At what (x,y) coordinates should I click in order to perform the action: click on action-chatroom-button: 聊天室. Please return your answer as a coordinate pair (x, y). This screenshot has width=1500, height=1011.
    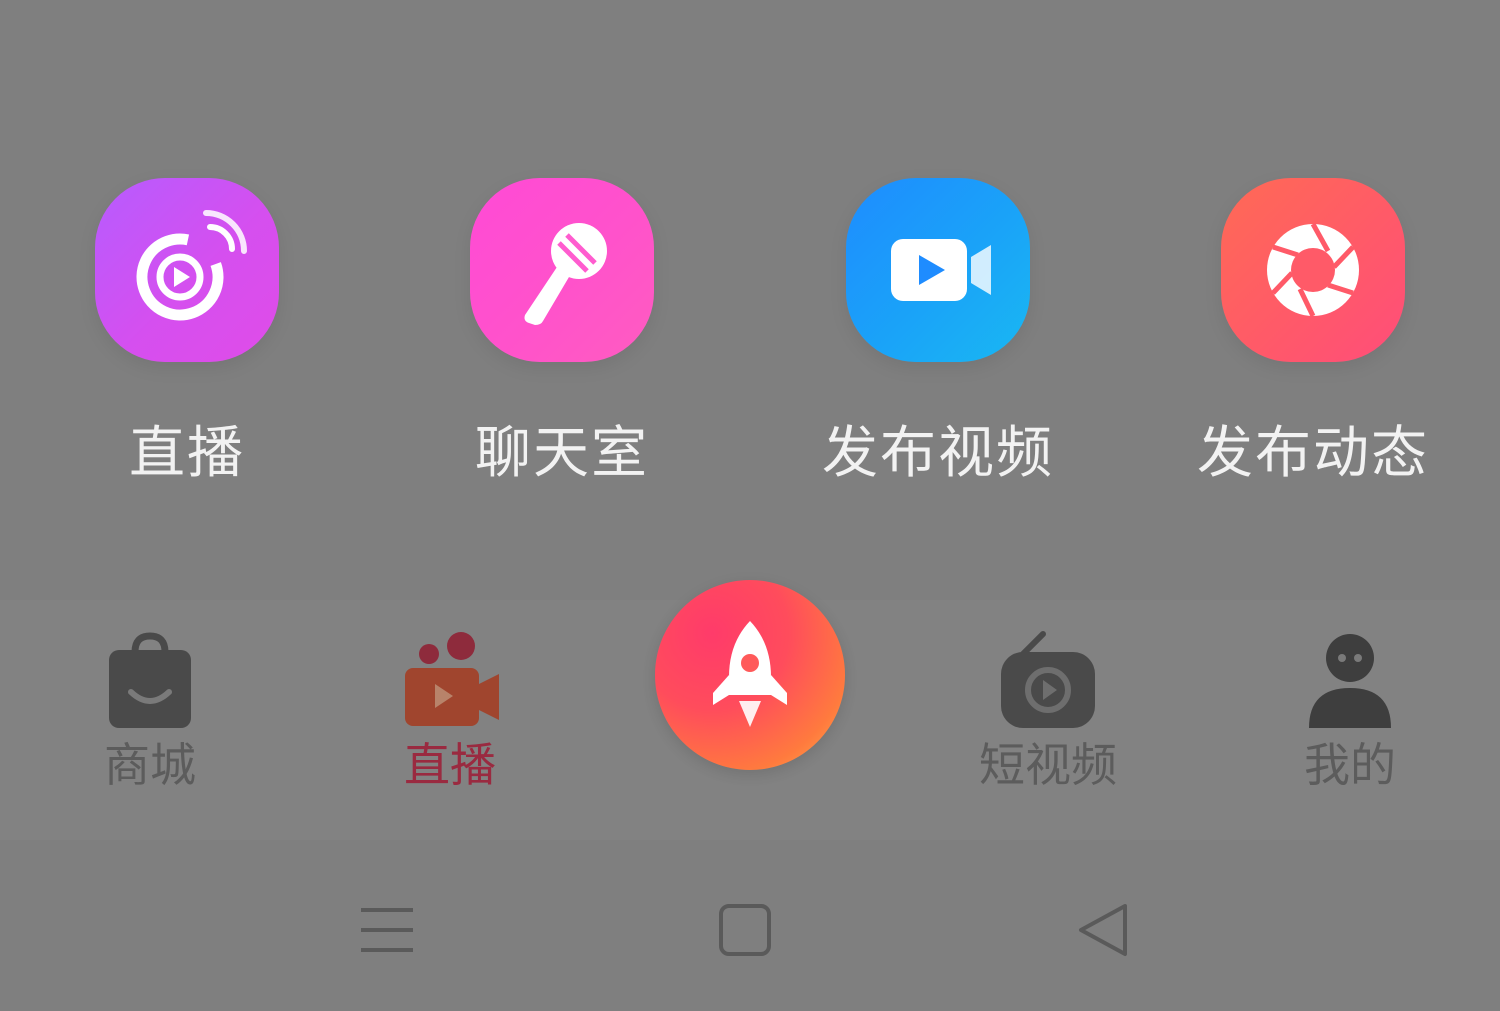
    Looking at the image, I should click on (562, 343).